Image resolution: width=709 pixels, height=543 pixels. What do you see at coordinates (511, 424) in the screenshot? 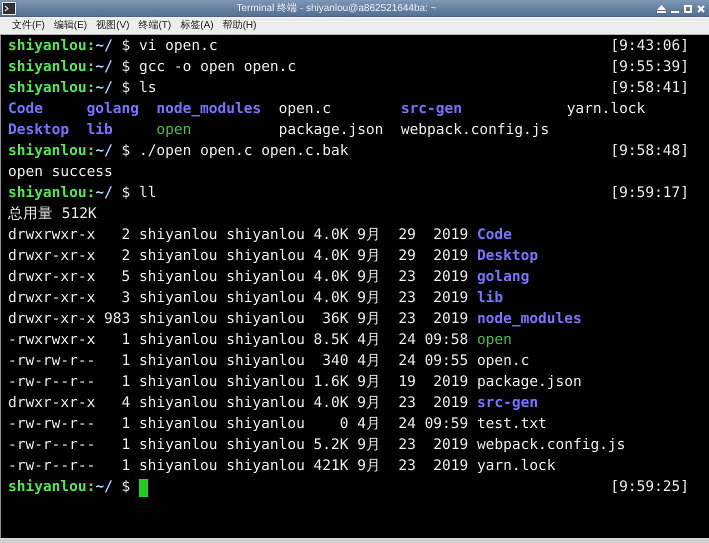
I see `file-name: test.txt` at bounding box center [511, 424].